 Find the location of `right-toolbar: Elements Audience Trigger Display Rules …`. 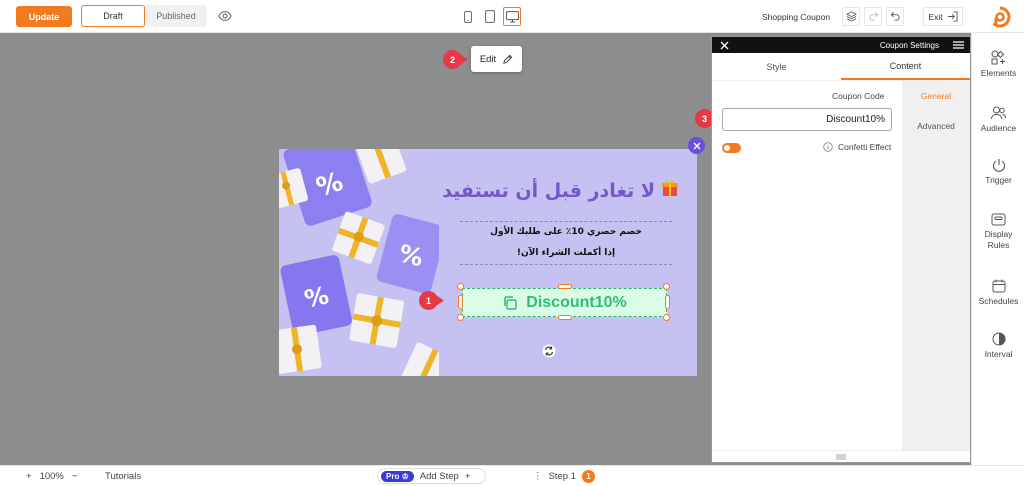

right-toolbar: Elements Audience Trigger Display Rules … is located at coordinates (997, 249).